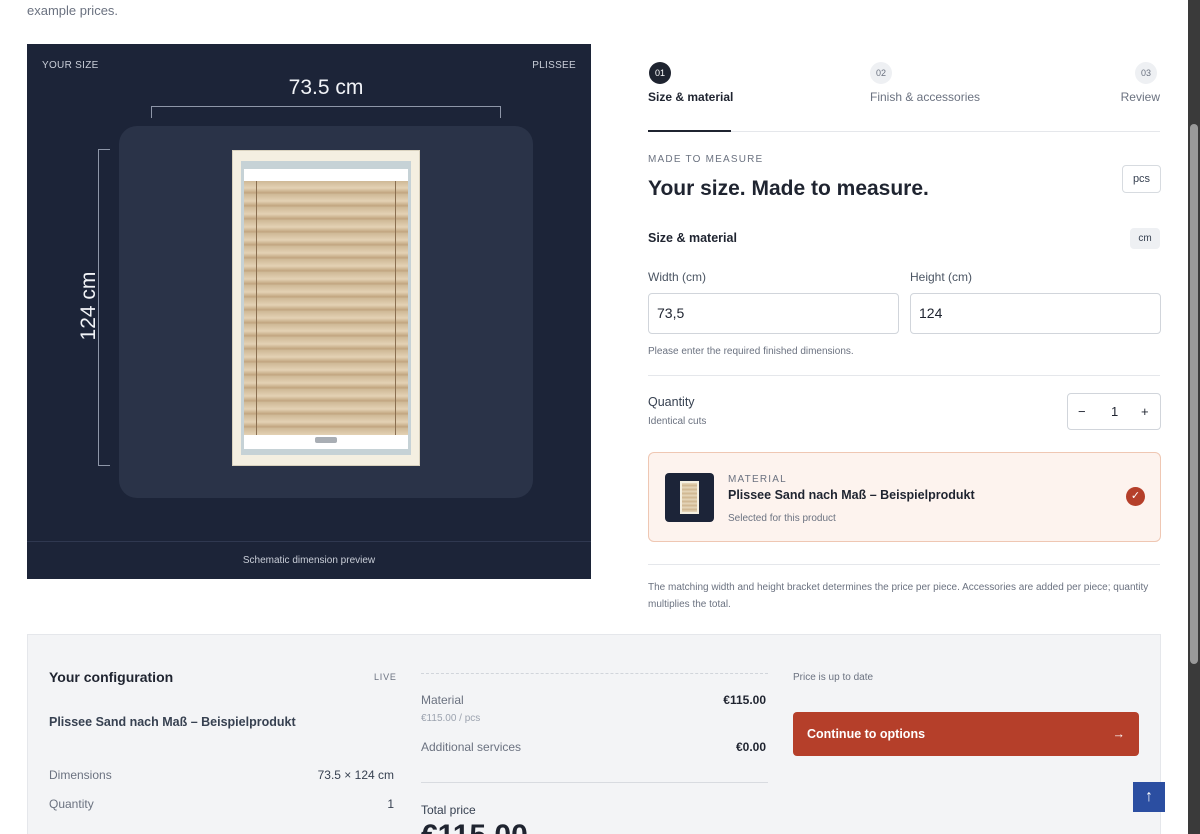 This screenshot has height=834, width=1200. I want to click on services-value: €0.00, so click(750, 747).